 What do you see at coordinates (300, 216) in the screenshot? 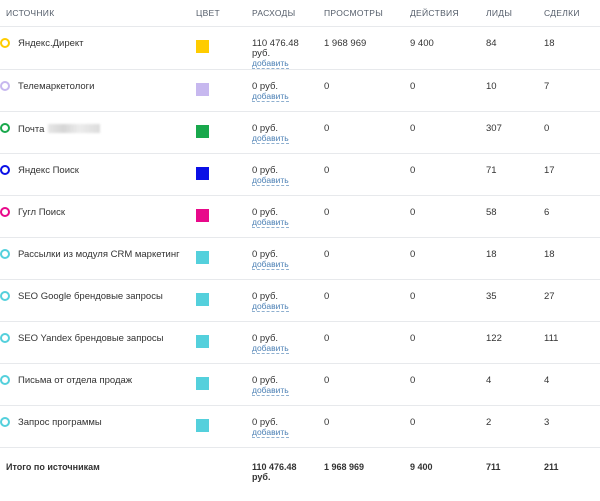
I see `table-row: Гугл Поиск 0 руб. добавить 0 0 58 6` at bounding box center [300, 216].